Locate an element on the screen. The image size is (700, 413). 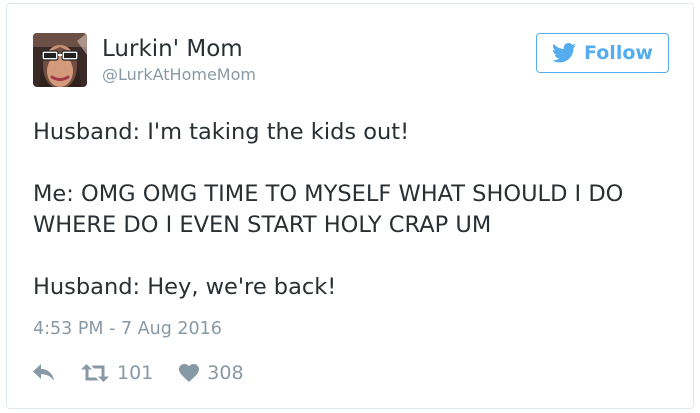
retweet-count: 101 is located at coordinates (135, 373).